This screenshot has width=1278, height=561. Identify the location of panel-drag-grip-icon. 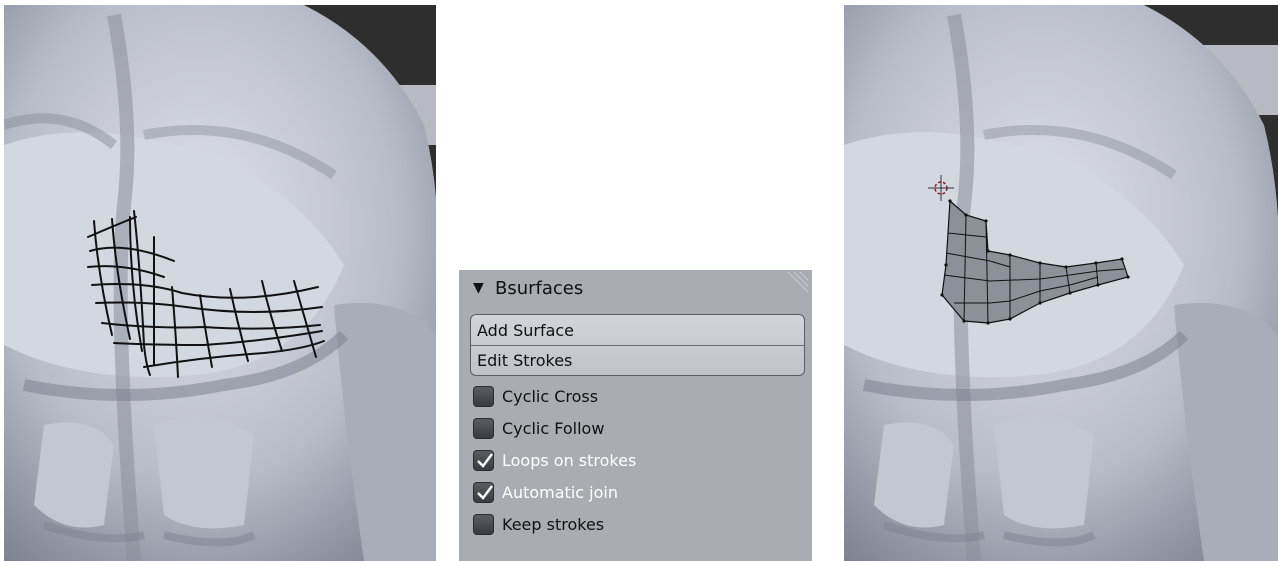
(795, 285).